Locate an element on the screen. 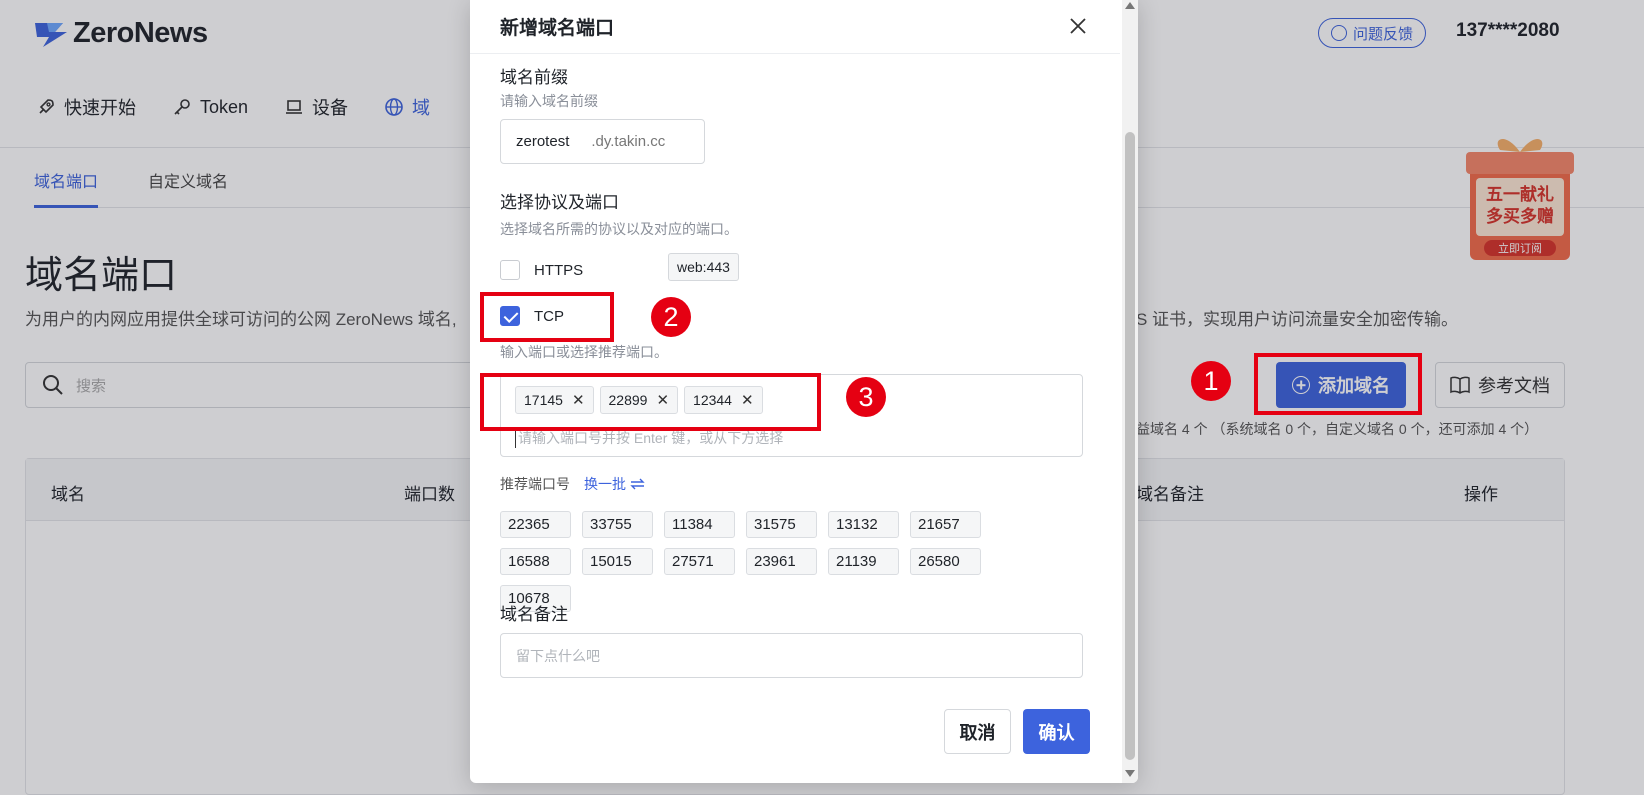 The height and width of the screenshot is (795, 1644). recommended-ports-header: 推荐端口号 换一批 is located at coordinates (572, 484).